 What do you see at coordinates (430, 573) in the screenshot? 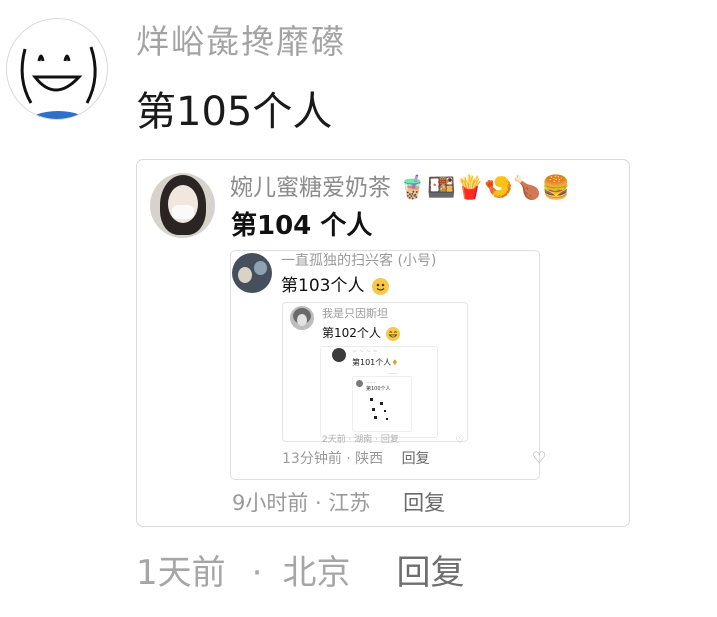
I see `reply-button: 回复` at bounding box center [430, 573].